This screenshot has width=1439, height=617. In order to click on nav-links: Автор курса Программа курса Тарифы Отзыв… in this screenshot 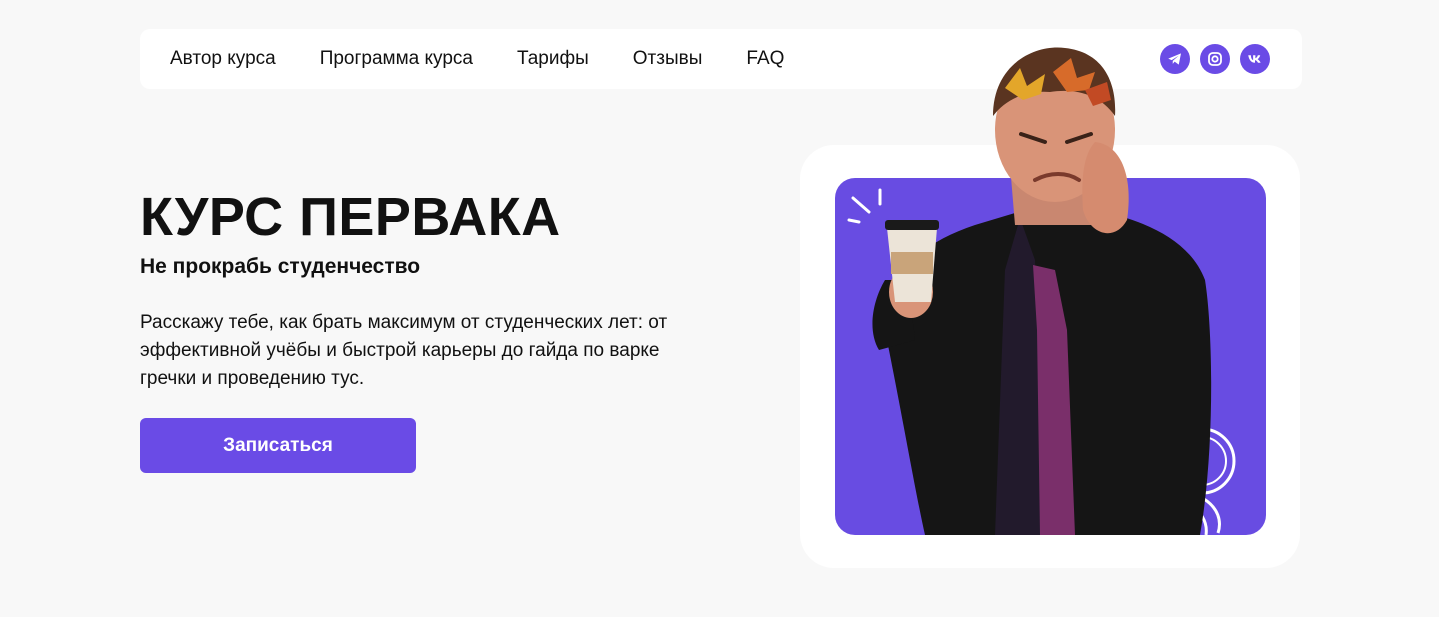, I will do `click(499, 59)`.